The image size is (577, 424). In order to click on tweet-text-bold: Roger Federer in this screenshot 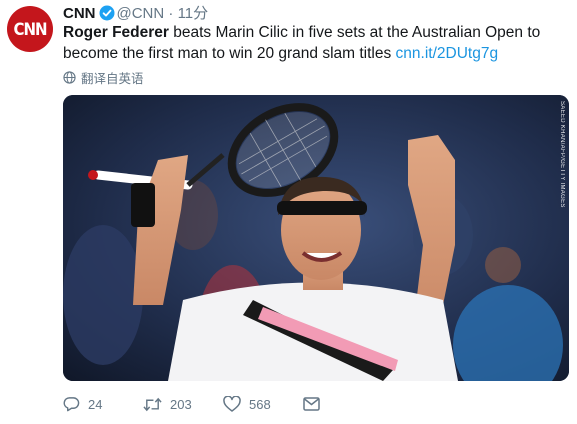, I will do `click(116, 32)`.